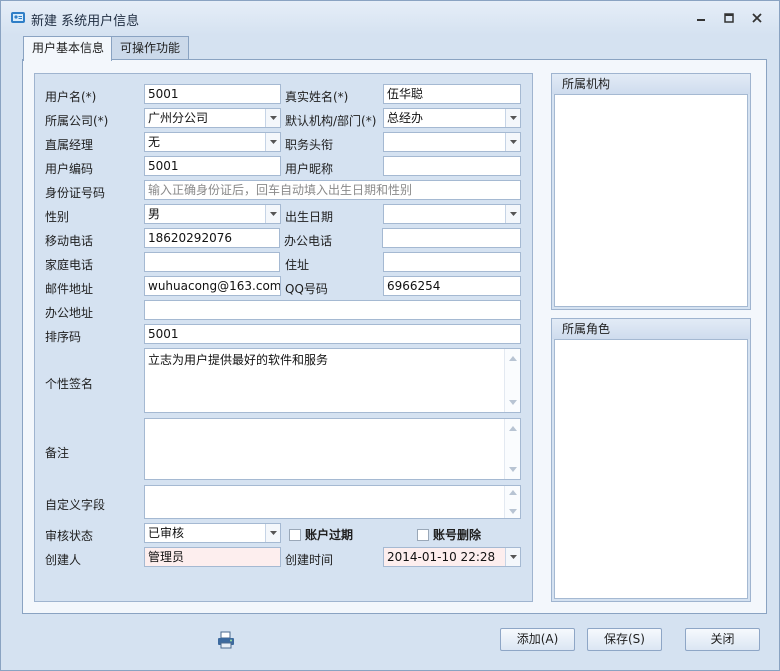 The height and width of the screenshot is (671, 780). What do you see at coordinates (452, 262) in the screenshot?
I see `address-input` at bounding box center [452, 262].